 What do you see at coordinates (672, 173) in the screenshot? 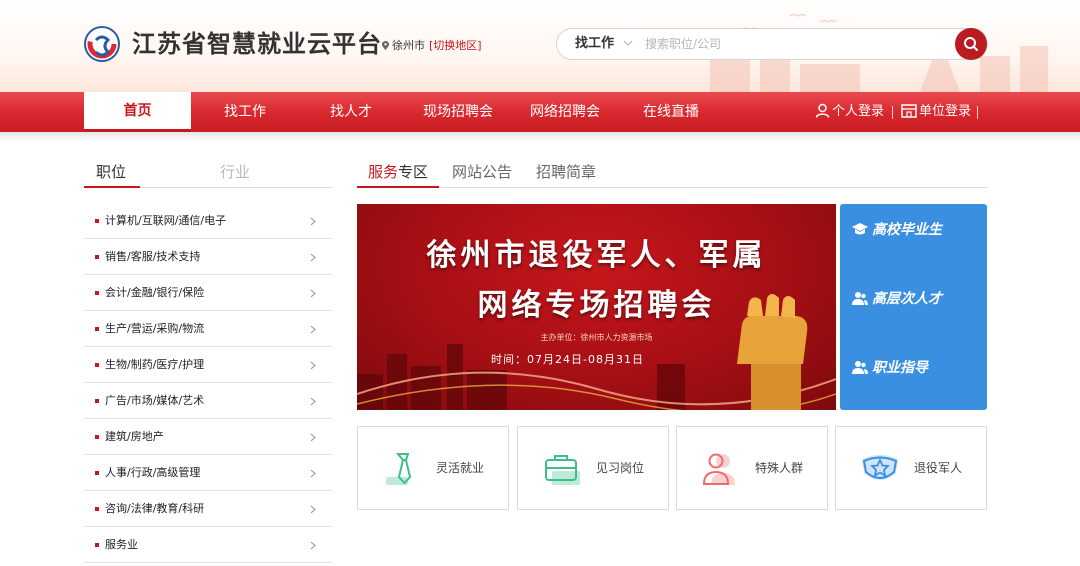
I see `service-tabs: 服务专区 网站公告 招聘简章` at bounding box center [672, 173].